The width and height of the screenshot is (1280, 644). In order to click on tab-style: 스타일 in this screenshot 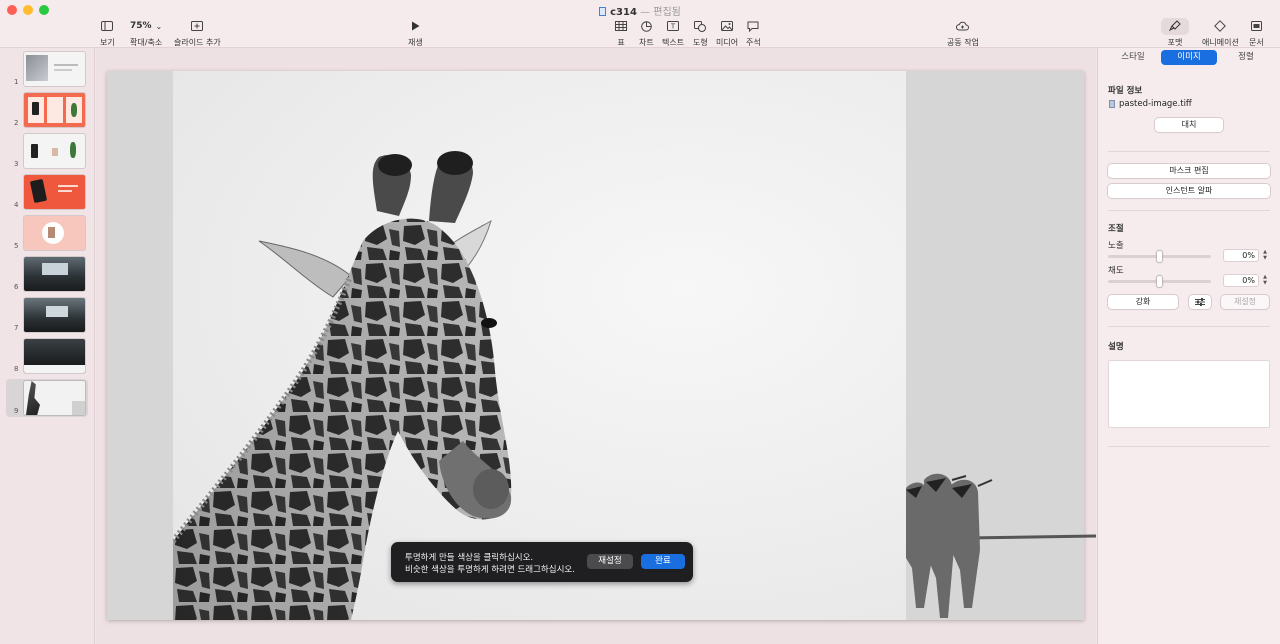, I will do `click(1133, 57)`.